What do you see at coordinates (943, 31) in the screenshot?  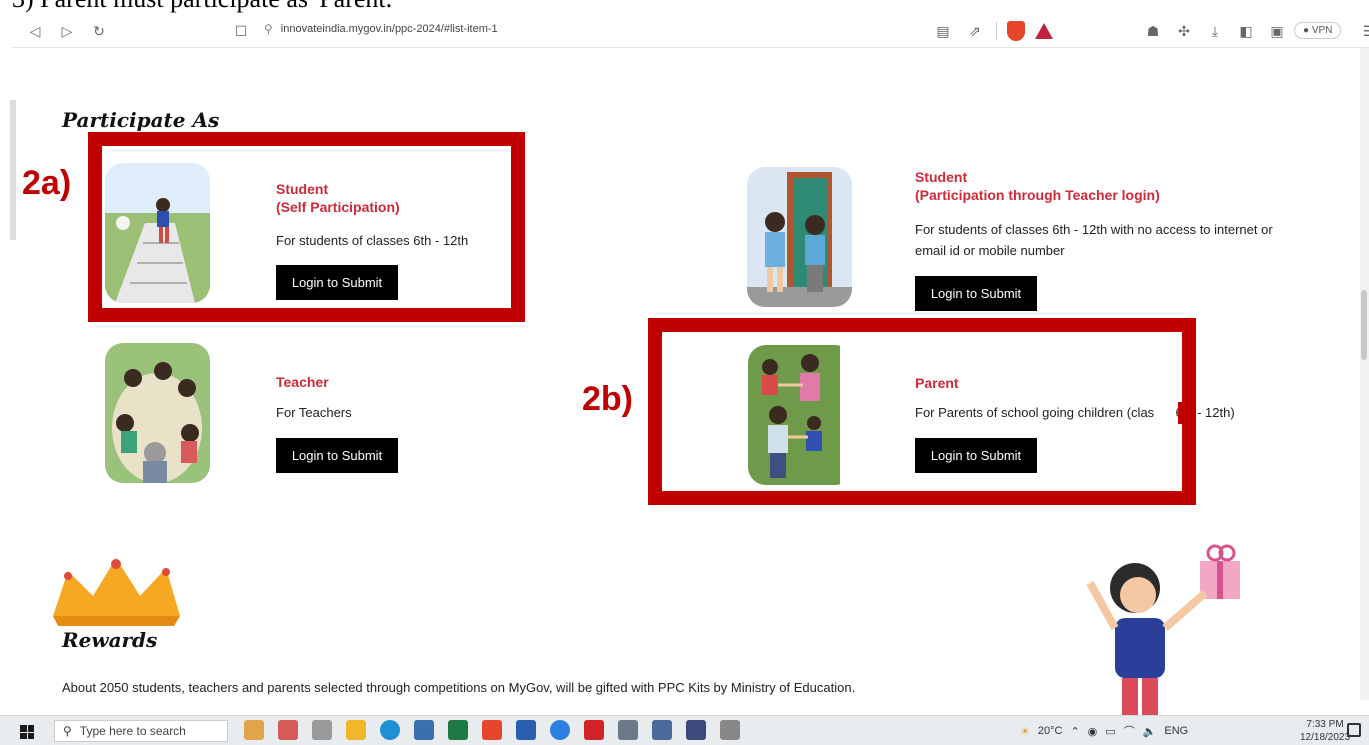 I see `reader-mode-icon: ▤` at bounding box center [943, 31].